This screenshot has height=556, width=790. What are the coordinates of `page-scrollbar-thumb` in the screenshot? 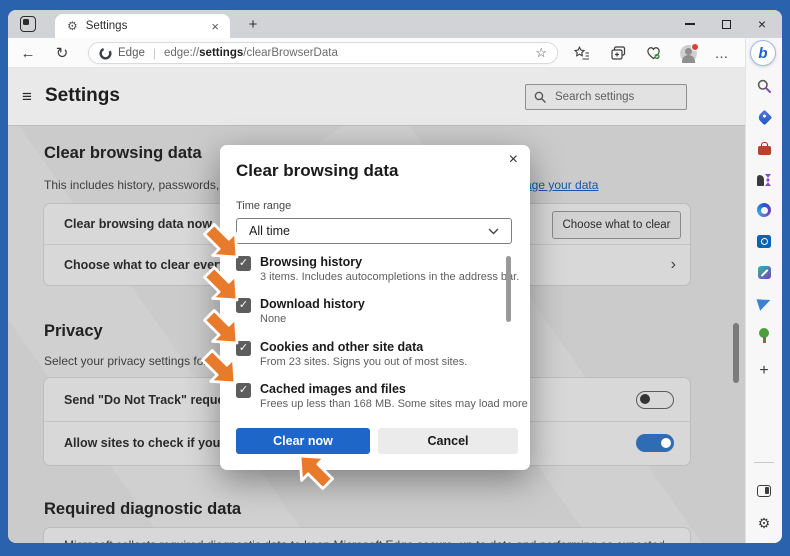 It's located at (736, 353).